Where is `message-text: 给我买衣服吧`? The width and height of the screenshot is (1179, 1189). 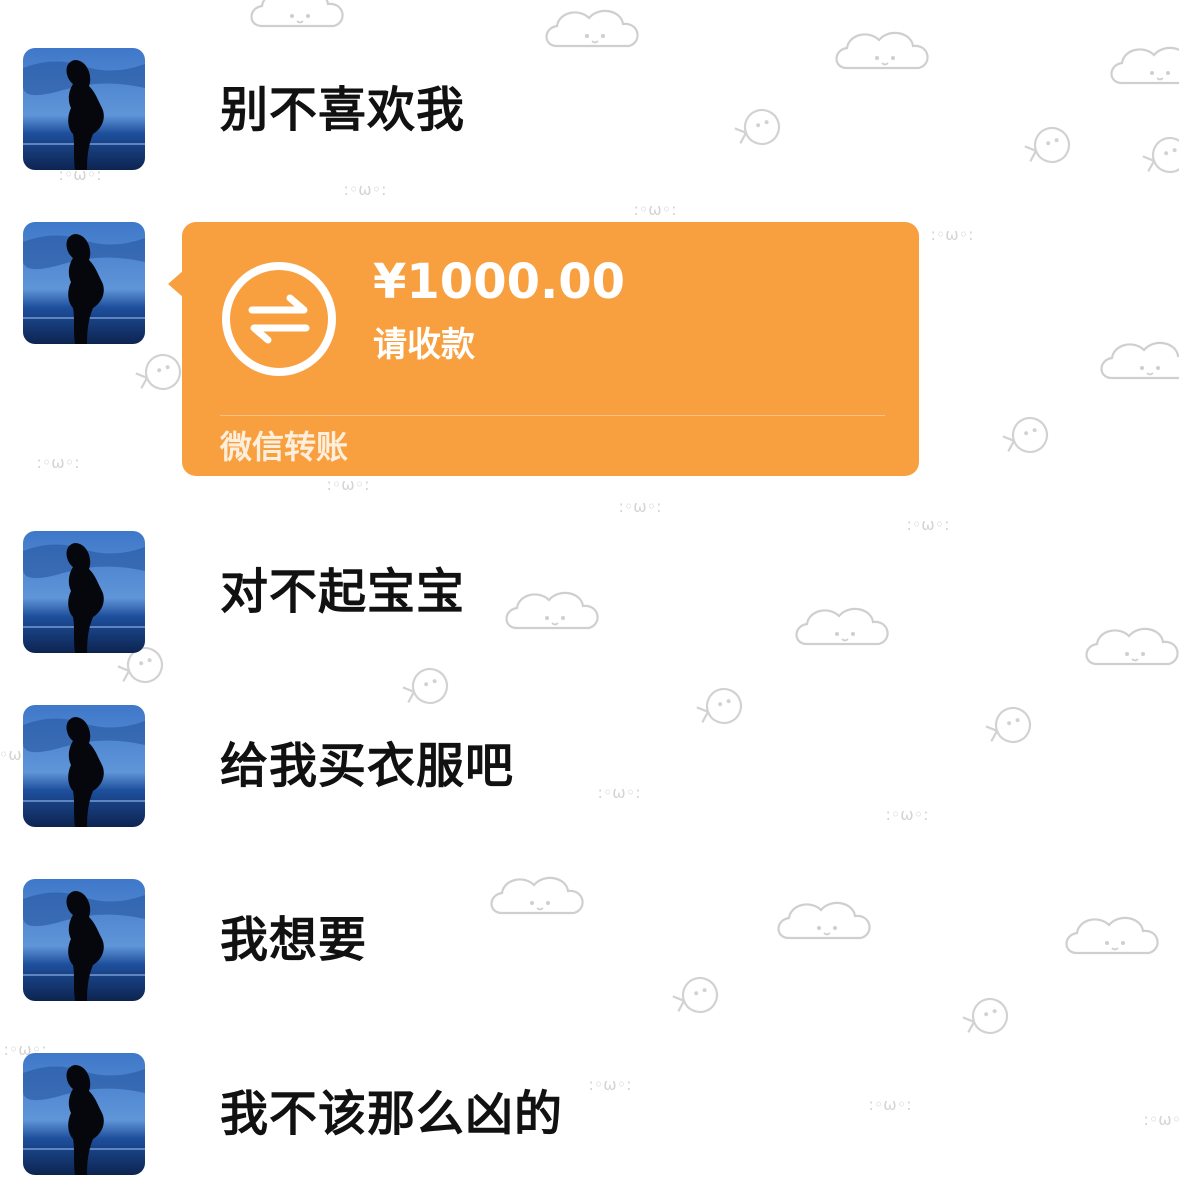 message-text: 给我买衣服吧 is located at coordinates (367, 766).